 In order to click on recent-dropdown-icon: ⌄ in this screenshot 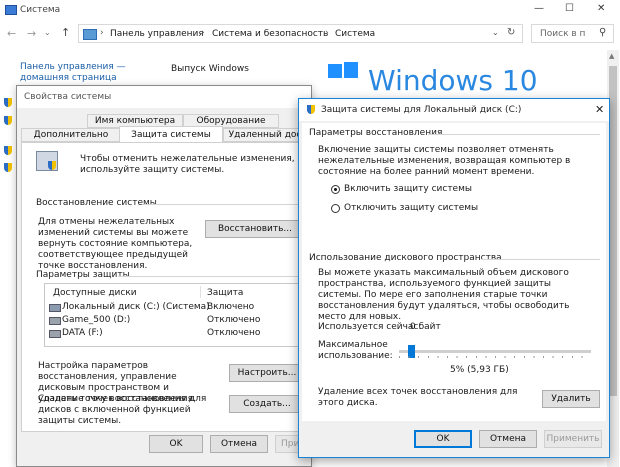, I will do `click(47, 32)`.